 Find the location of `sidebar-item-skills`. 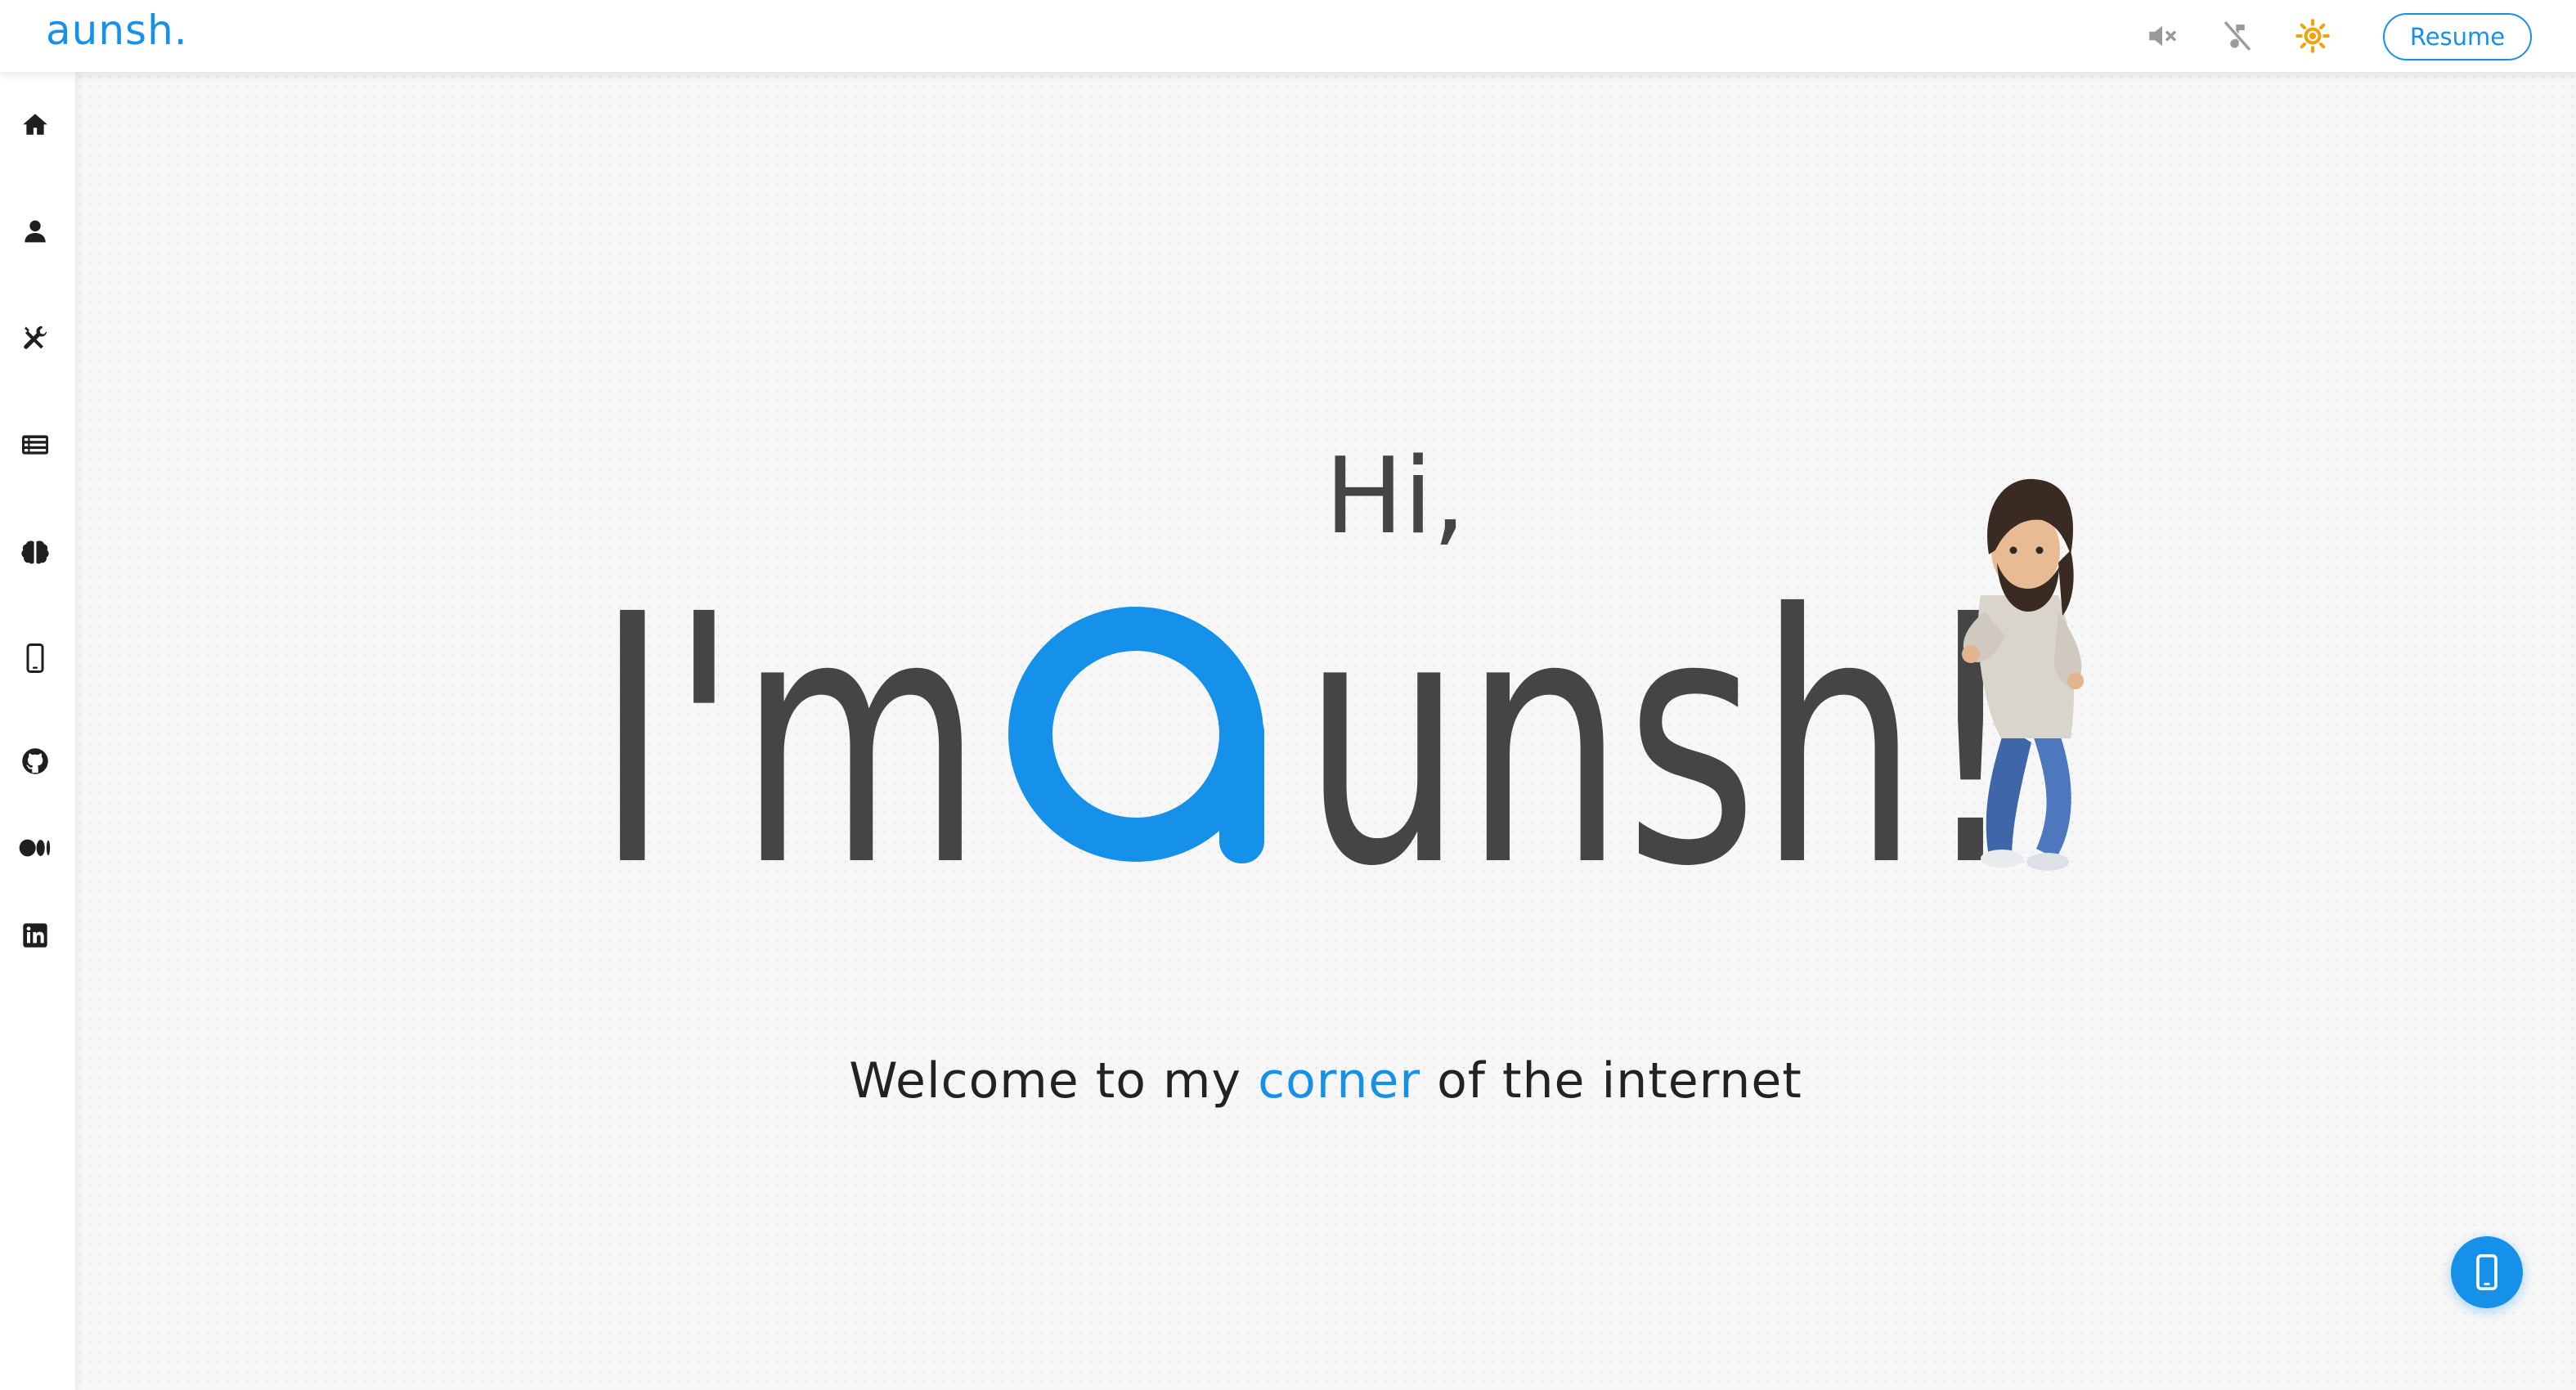

sidebar-item-skills is located at coordinates (35, 337).